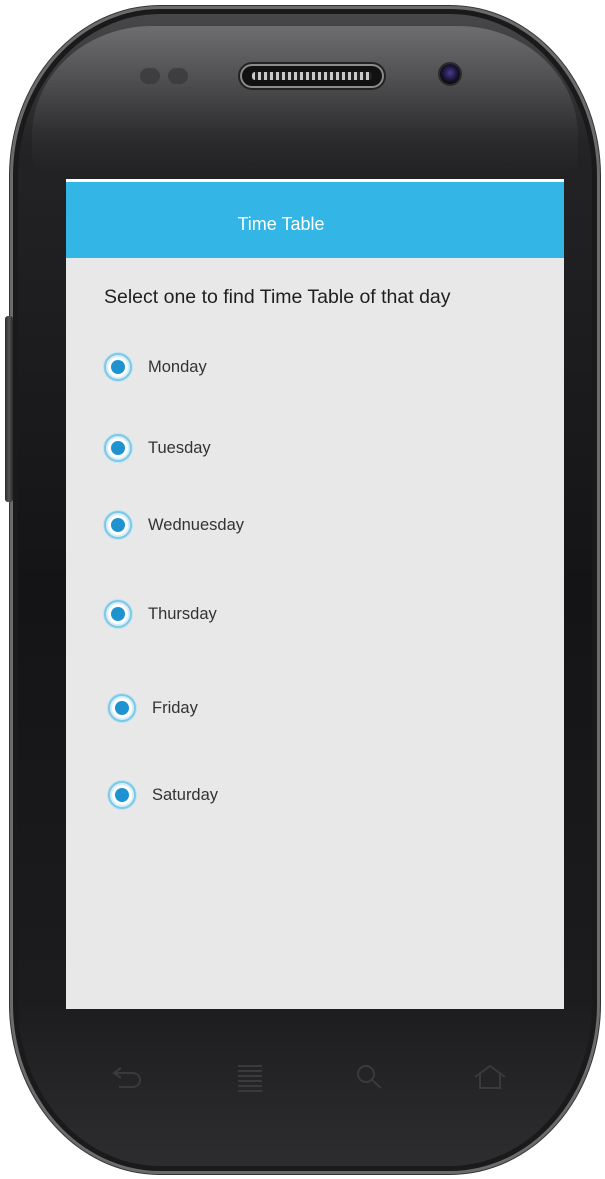 Image resolution: width=605 pixels, height=1179 pixels. Describe the element at coordinates (177, 366) in the screenshot. I see `radio-label: Monday` at that location.